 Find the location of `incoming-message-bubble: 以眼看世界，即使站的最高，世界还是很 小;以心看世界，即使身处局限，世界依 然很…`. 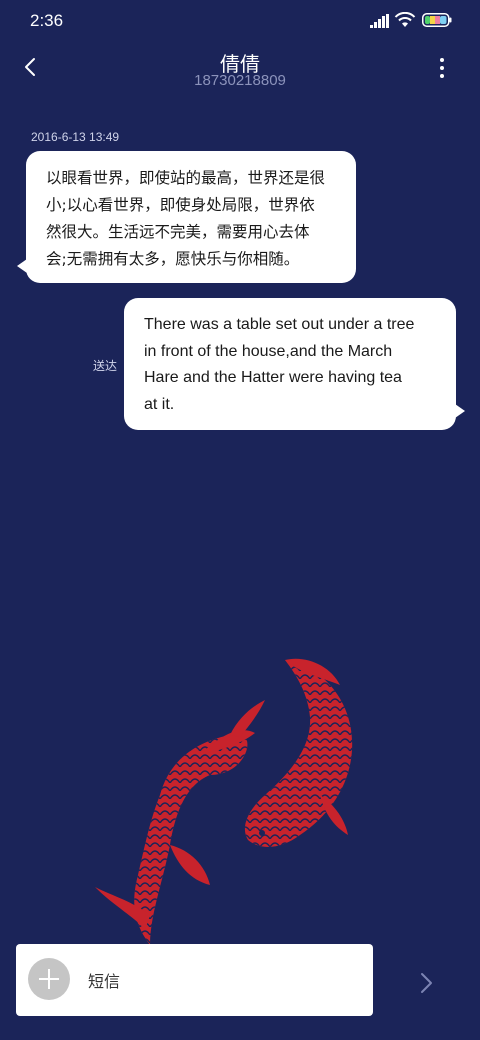

incoming-message-bubble: 以眼看世界，即使站的最高，世界还是很 小;以心看世界，即使身处局限，世界依 然很… is located at coordinates (186, 217).